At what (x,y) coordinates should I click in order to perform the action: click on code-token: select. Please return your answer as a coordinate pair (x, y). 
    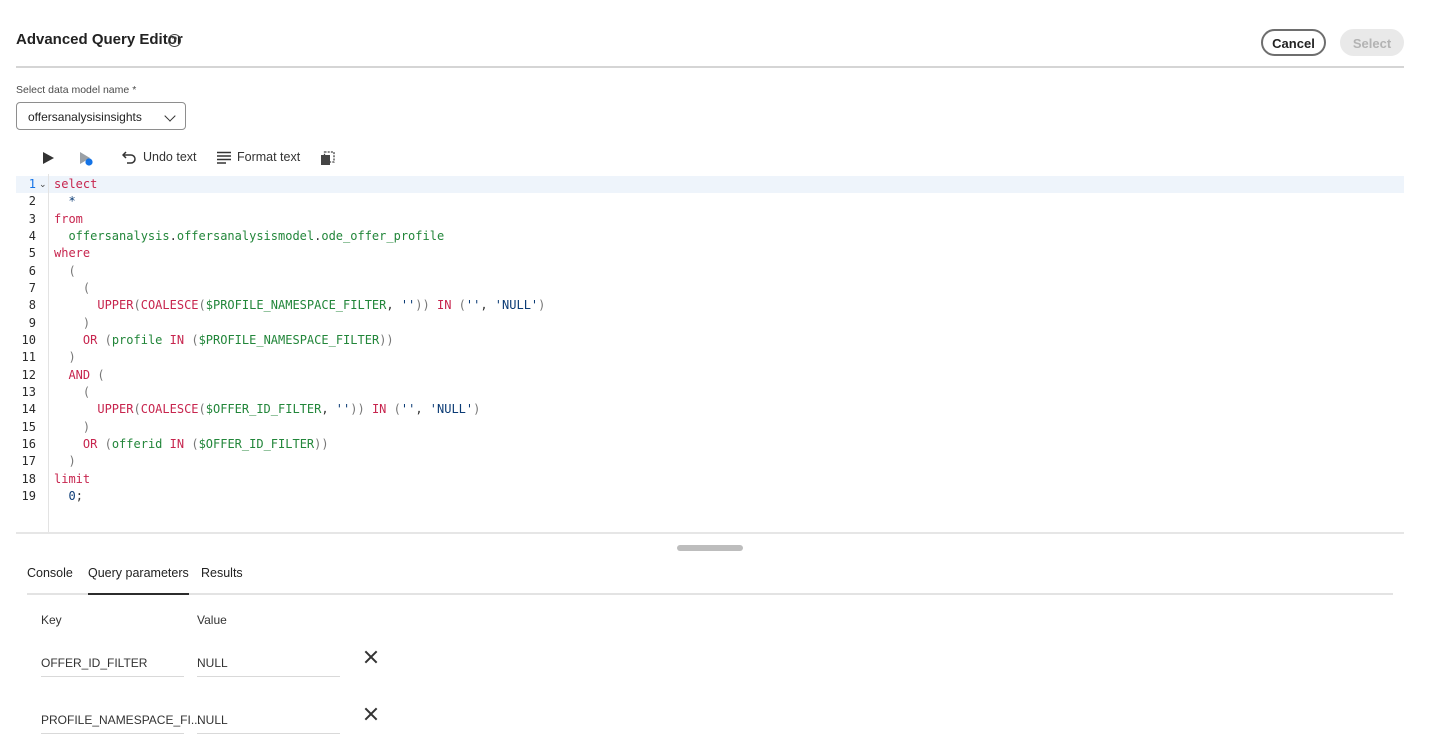
    Looking at the image, I should click on (76, 184).